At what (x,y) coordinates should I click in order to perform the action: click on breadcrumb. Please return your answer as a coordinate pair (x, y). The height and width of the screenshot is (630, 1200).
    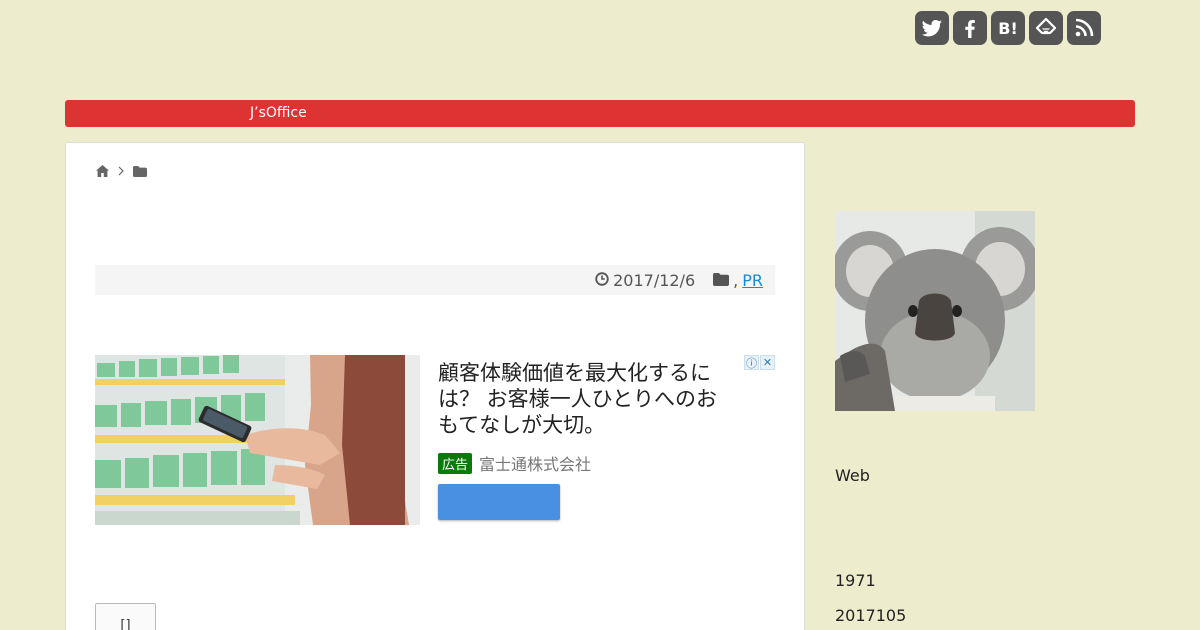
    Looking at the image, I should click on (121, 171).